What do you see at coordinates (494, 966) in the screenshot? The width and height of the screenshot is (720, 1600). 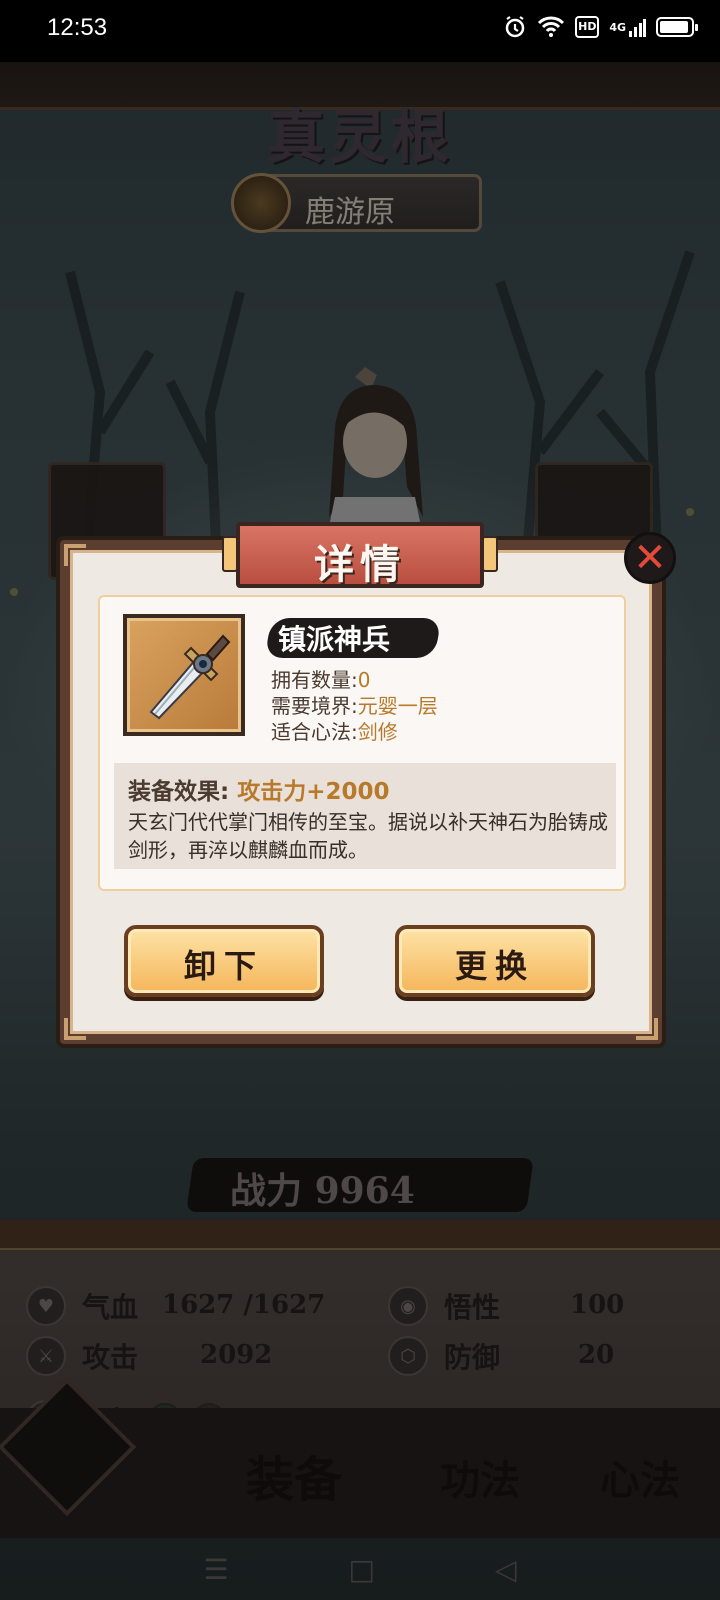 I see `replace-button-label: 更换` at bounding box center [494, 966].